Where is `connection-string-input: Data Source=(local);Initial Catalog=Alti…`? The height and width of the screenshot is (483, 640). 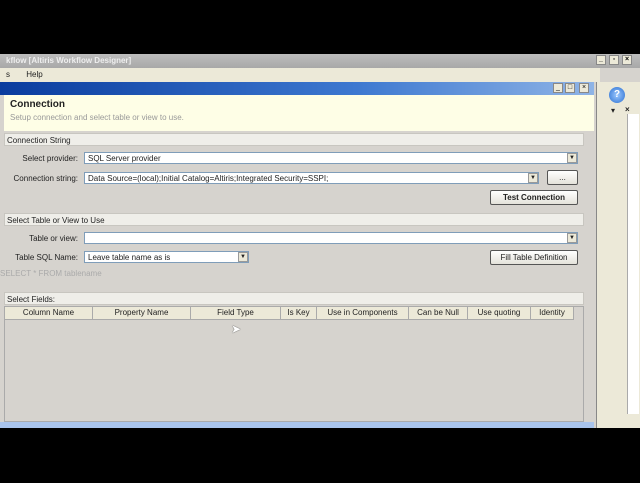
connection-string-input: Data Source=(local);Initial Catalog=Alti… is located at coordinates (311, 178).